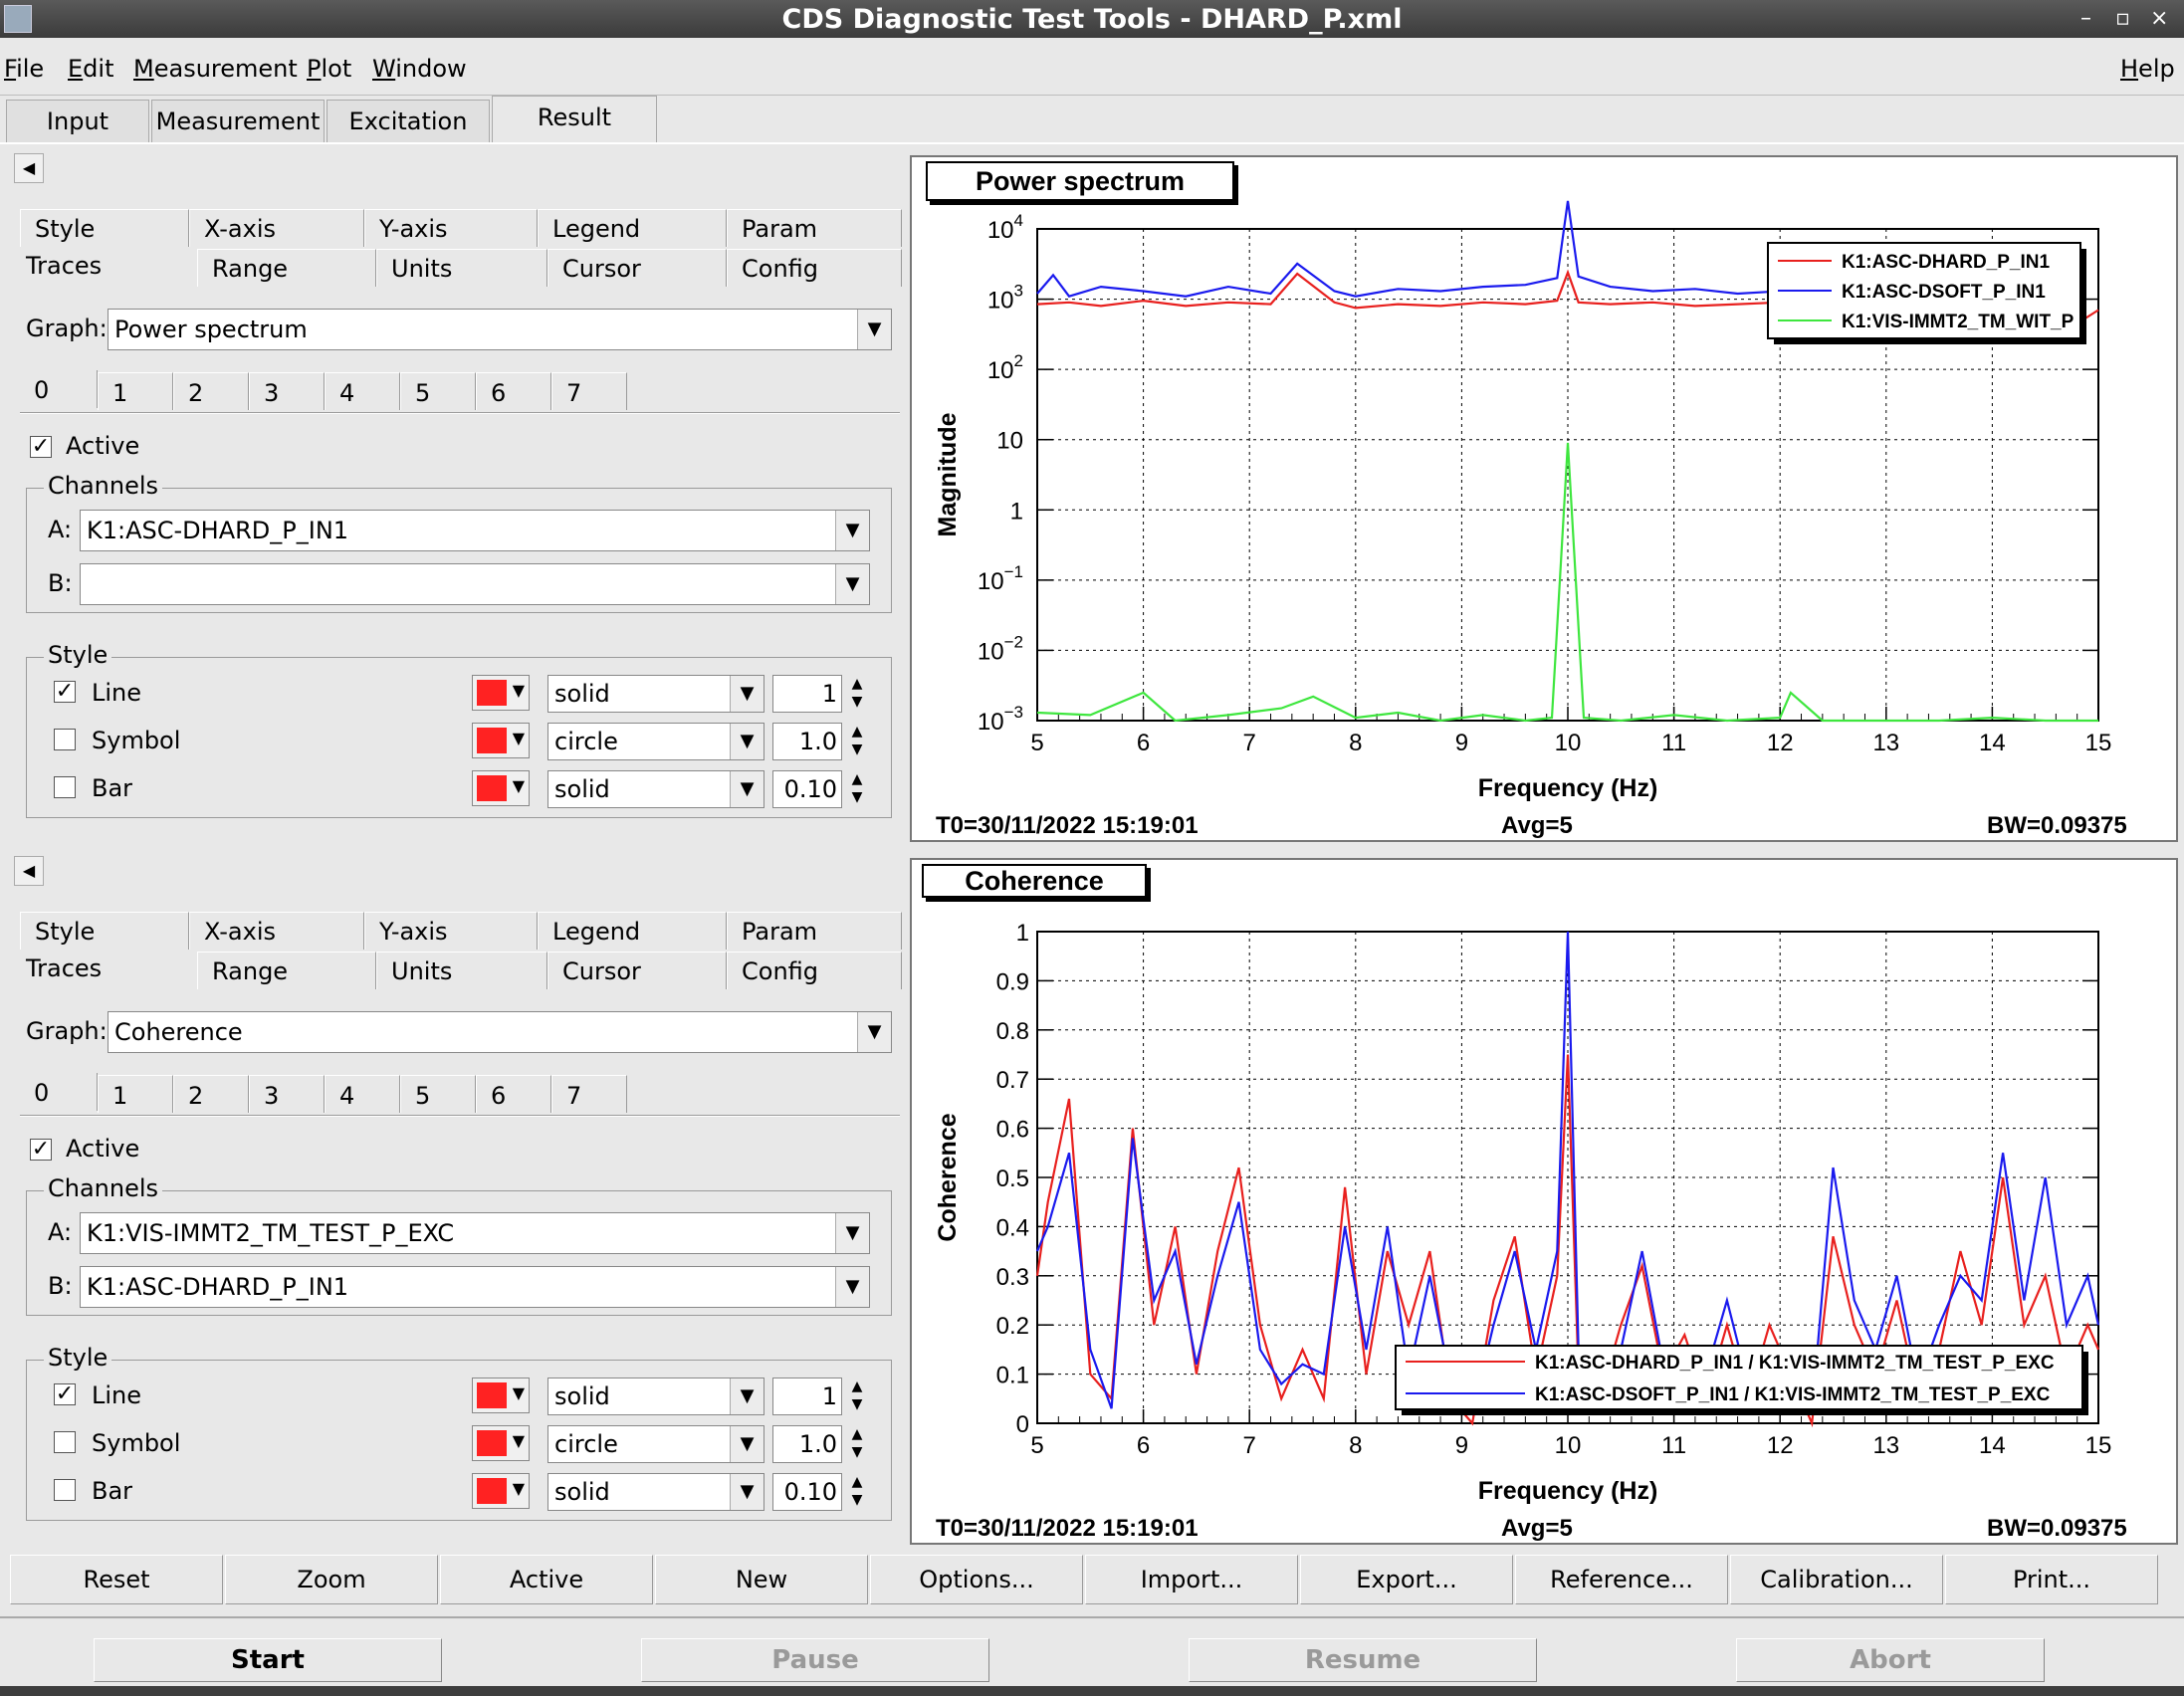  Describe the element at coordinates (104, 931) in the screenshot. I see `subtab-style: Style` at that location.